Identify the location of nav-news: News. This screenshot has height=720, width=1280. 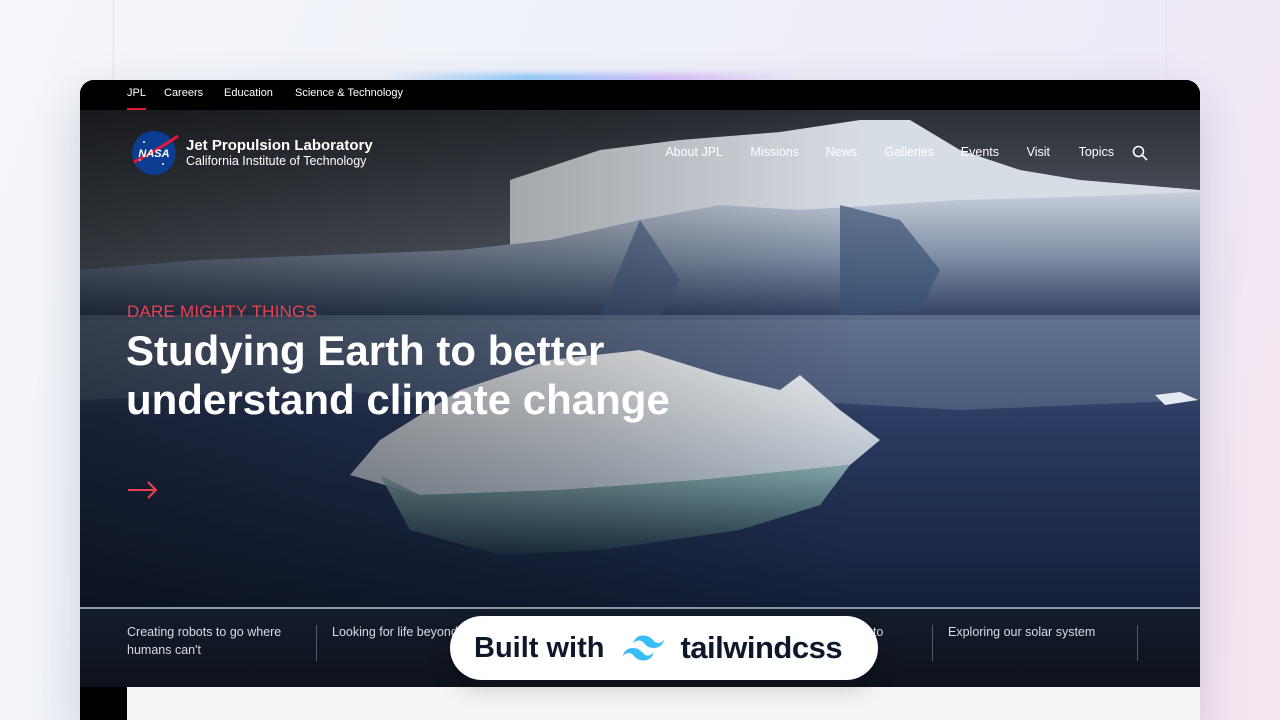
(841, 152).